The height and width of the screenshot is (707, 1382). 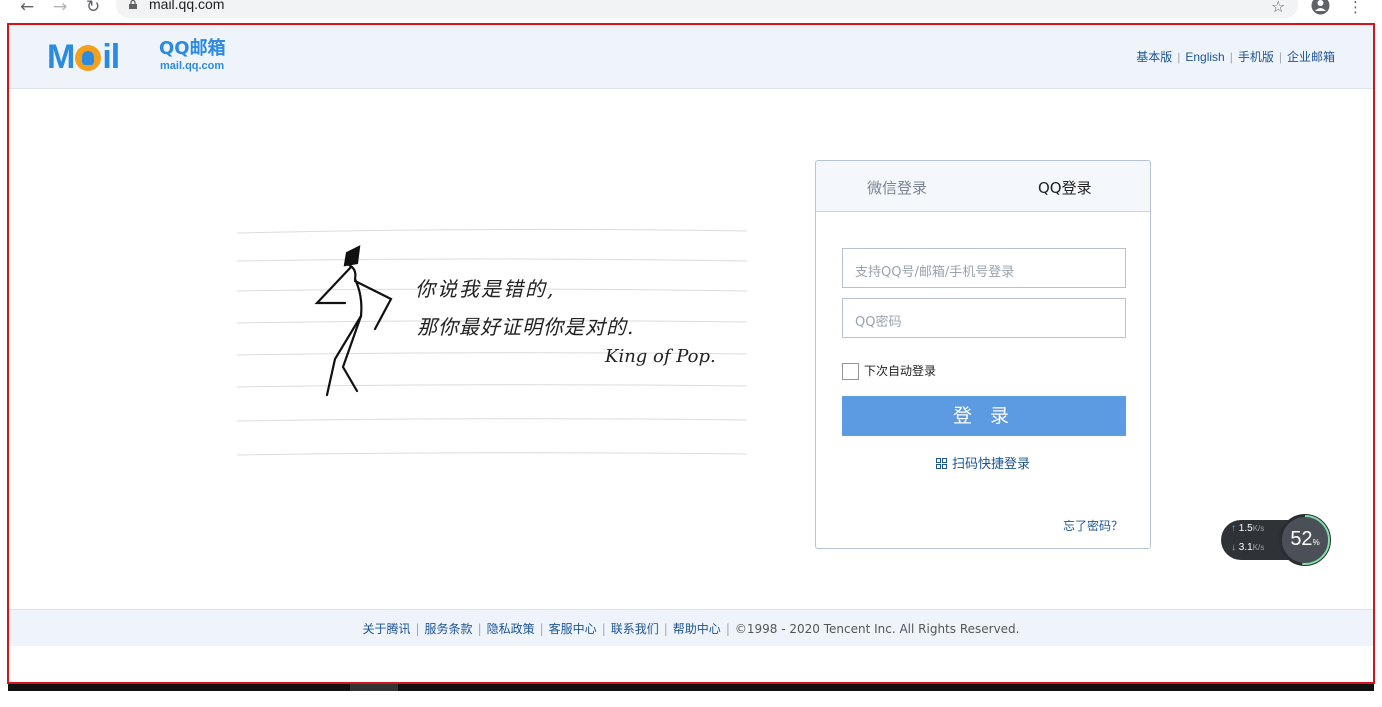 I want to click on arrow-left-icon: ←, so click(x=27, y=8).